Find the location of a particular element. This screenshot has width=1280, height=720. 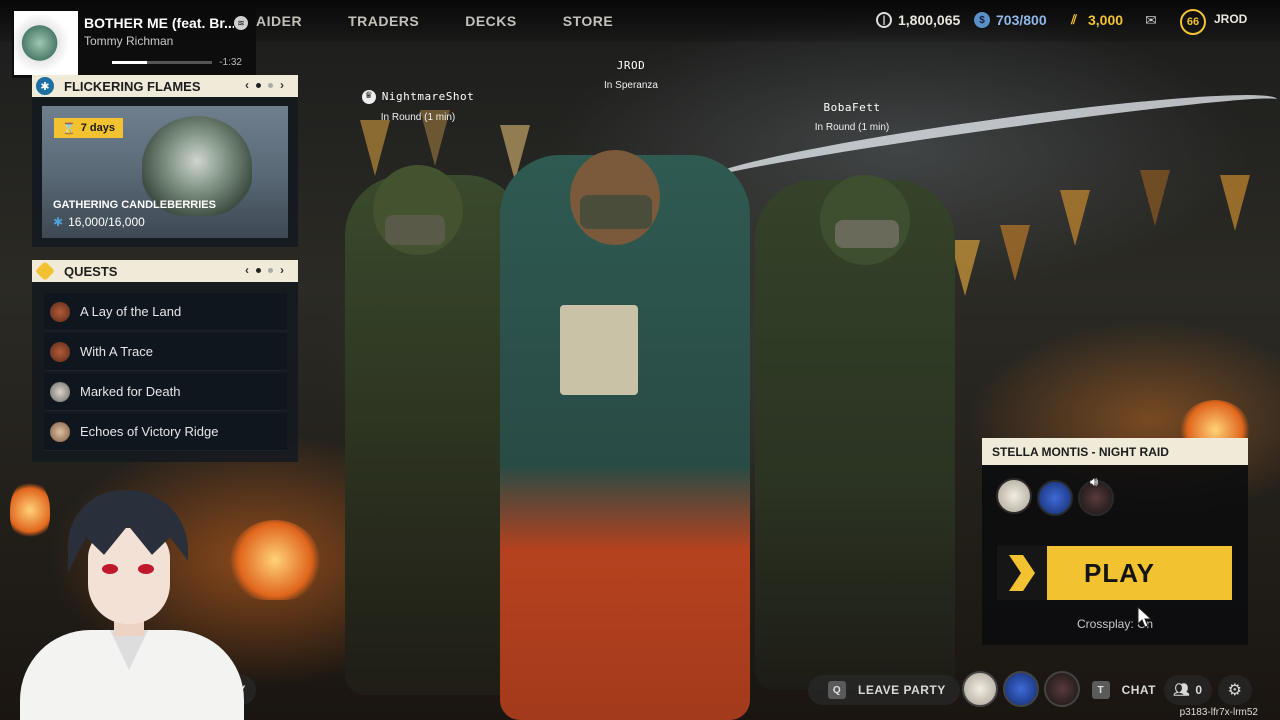

mouse-cursor is located at coordinates (1145, 617).